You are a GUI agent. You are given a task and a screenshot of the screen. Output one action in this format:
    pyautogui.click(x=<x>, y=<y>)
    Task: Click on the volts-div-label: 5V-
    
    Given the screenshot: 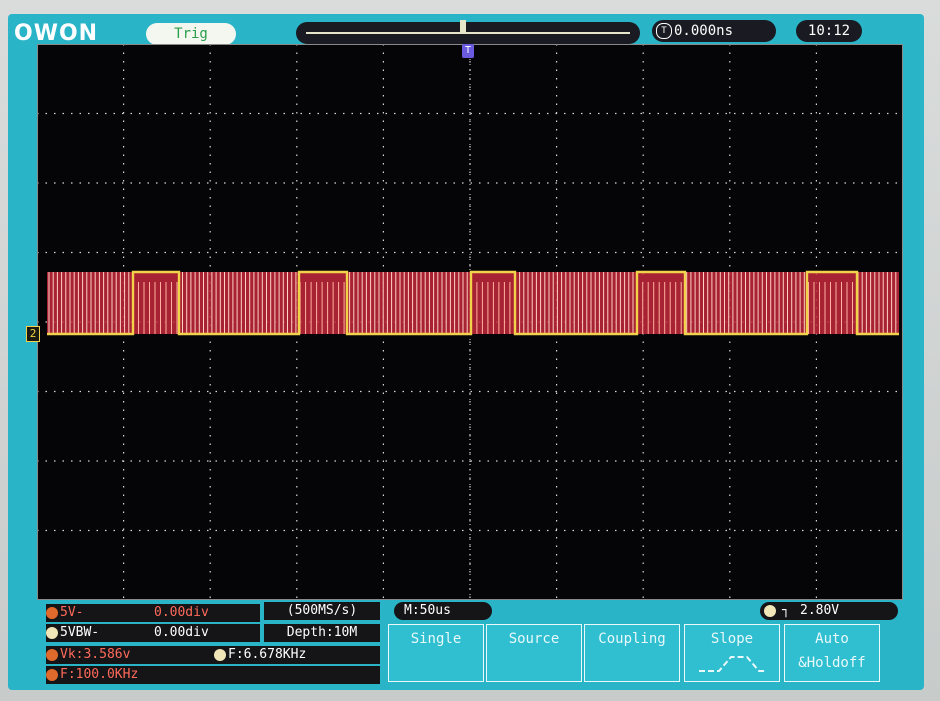 What is the action you would take?
    pyautogui.click(x=72, y=612)
    